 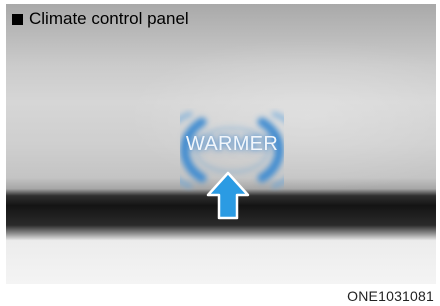 What do you see at coordinates (109, 18) in the screenshot?
I see `caption-title: Climate control panel` at bounding box center [109, 18].